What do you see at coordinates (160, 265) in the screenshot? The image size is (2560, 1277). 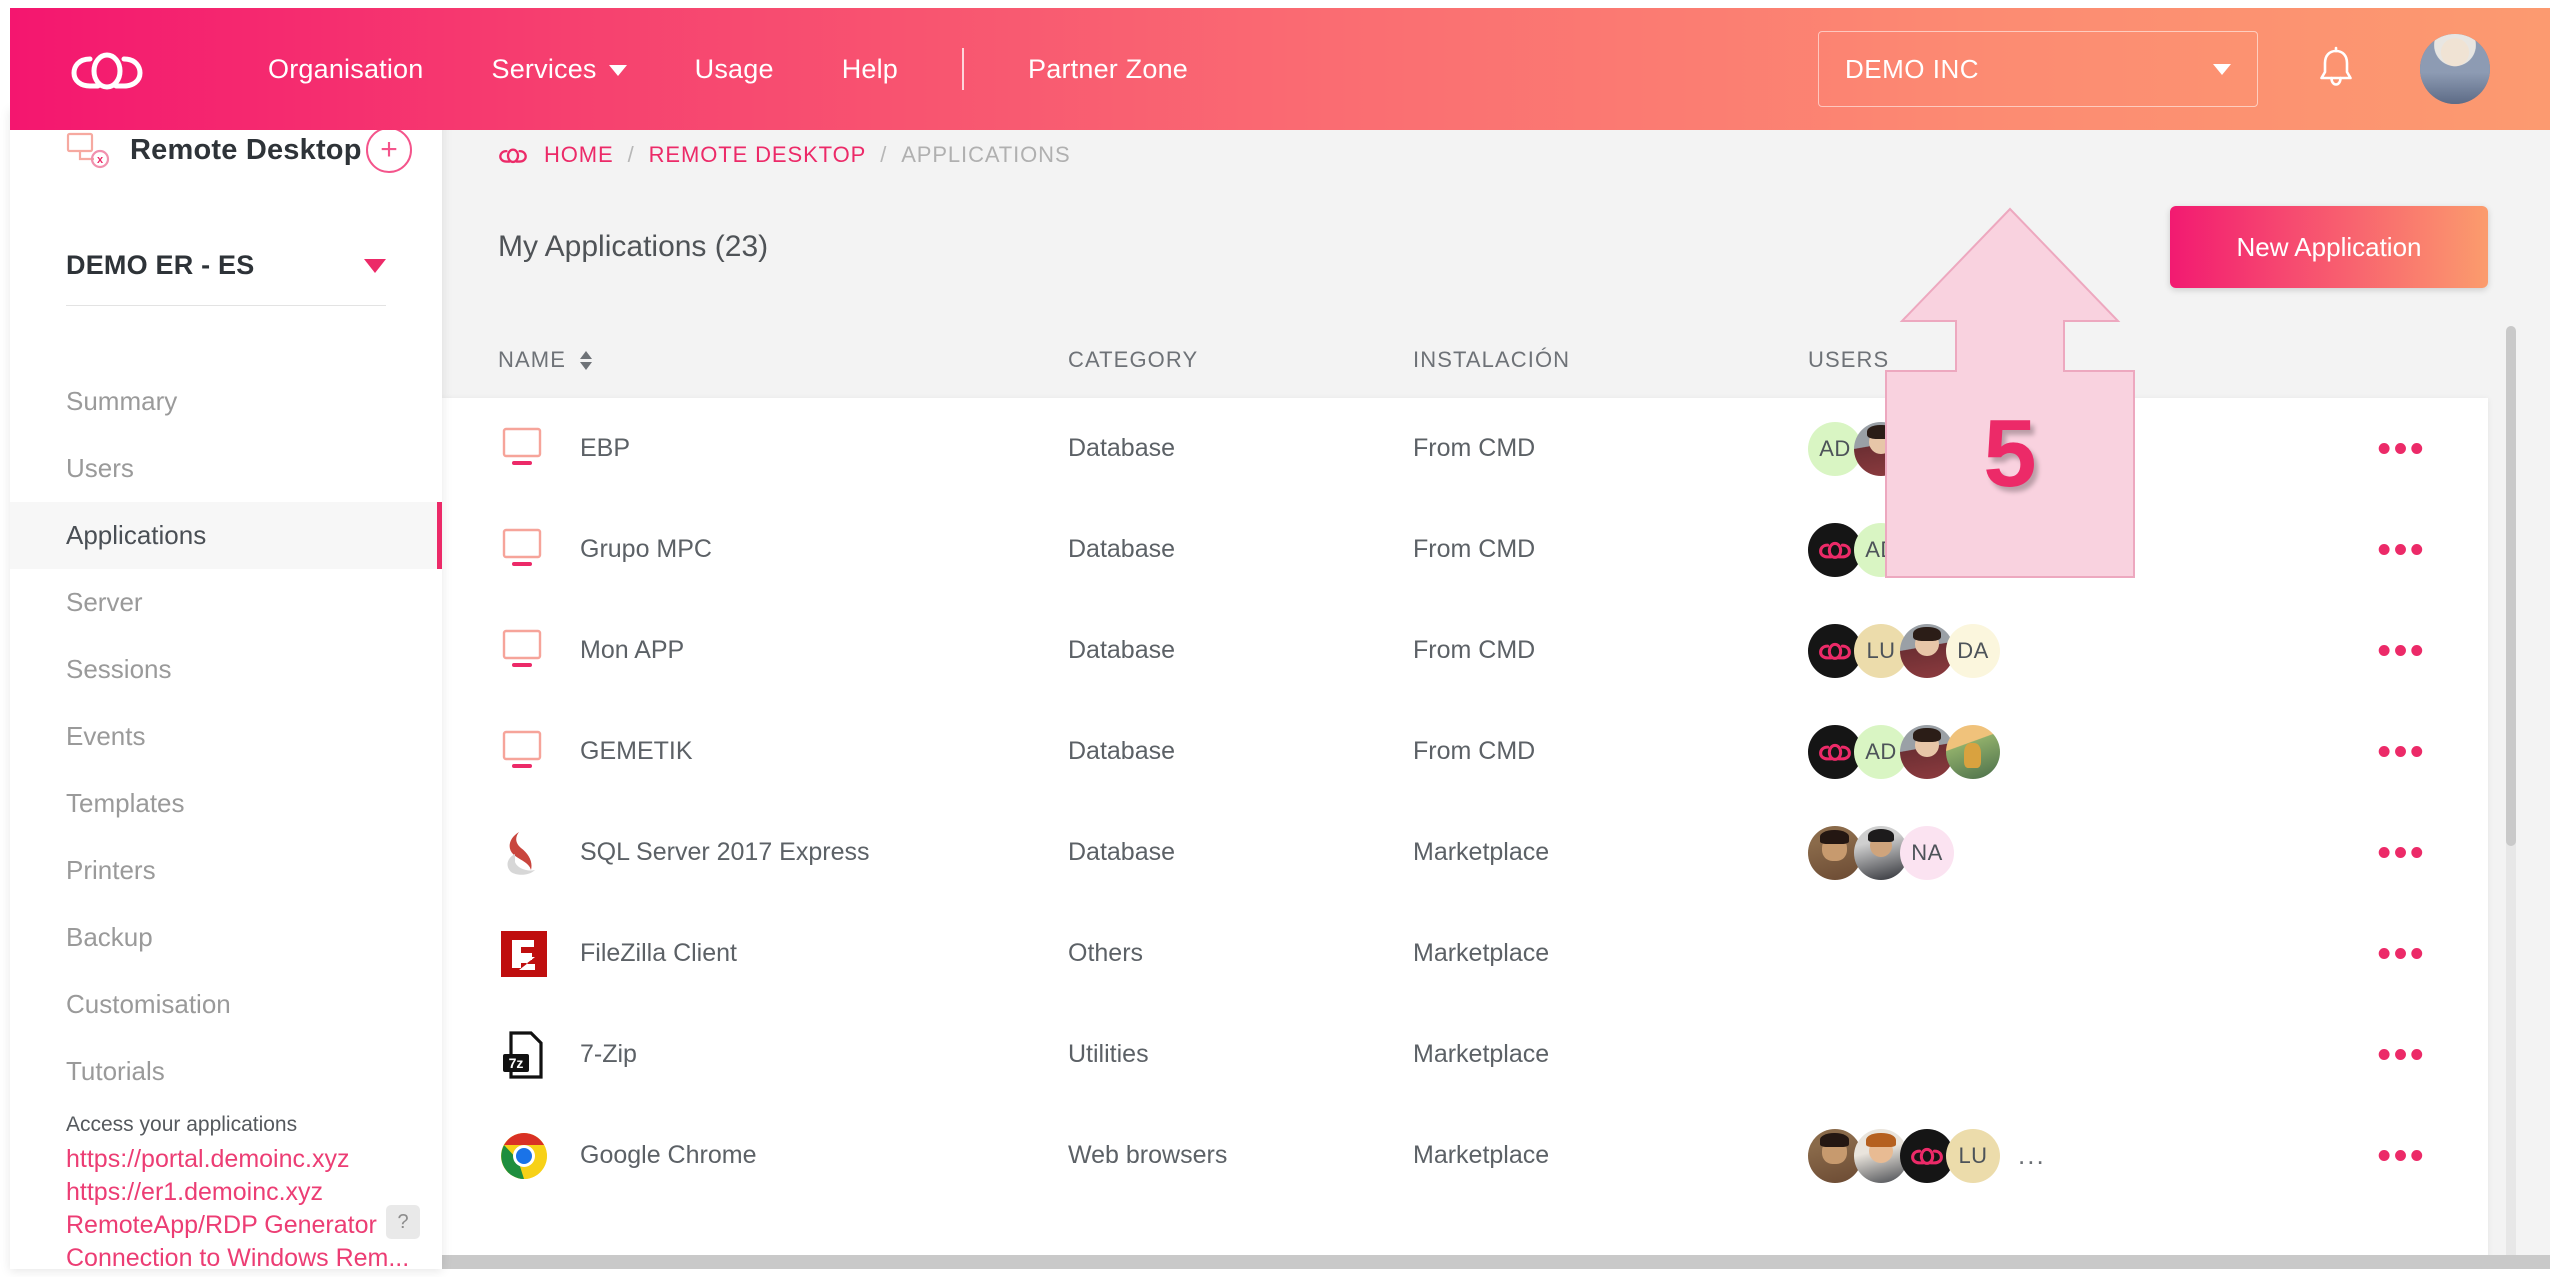 I see `sidebar-org-name: DEMO ER - ES` at bounding box center [160, 265].